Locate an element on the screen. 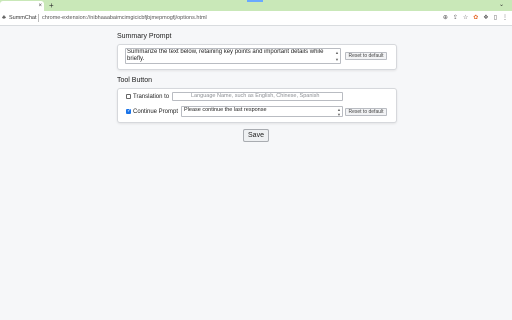  site-info-icon: ♣ is located at coordinates (4, 18).